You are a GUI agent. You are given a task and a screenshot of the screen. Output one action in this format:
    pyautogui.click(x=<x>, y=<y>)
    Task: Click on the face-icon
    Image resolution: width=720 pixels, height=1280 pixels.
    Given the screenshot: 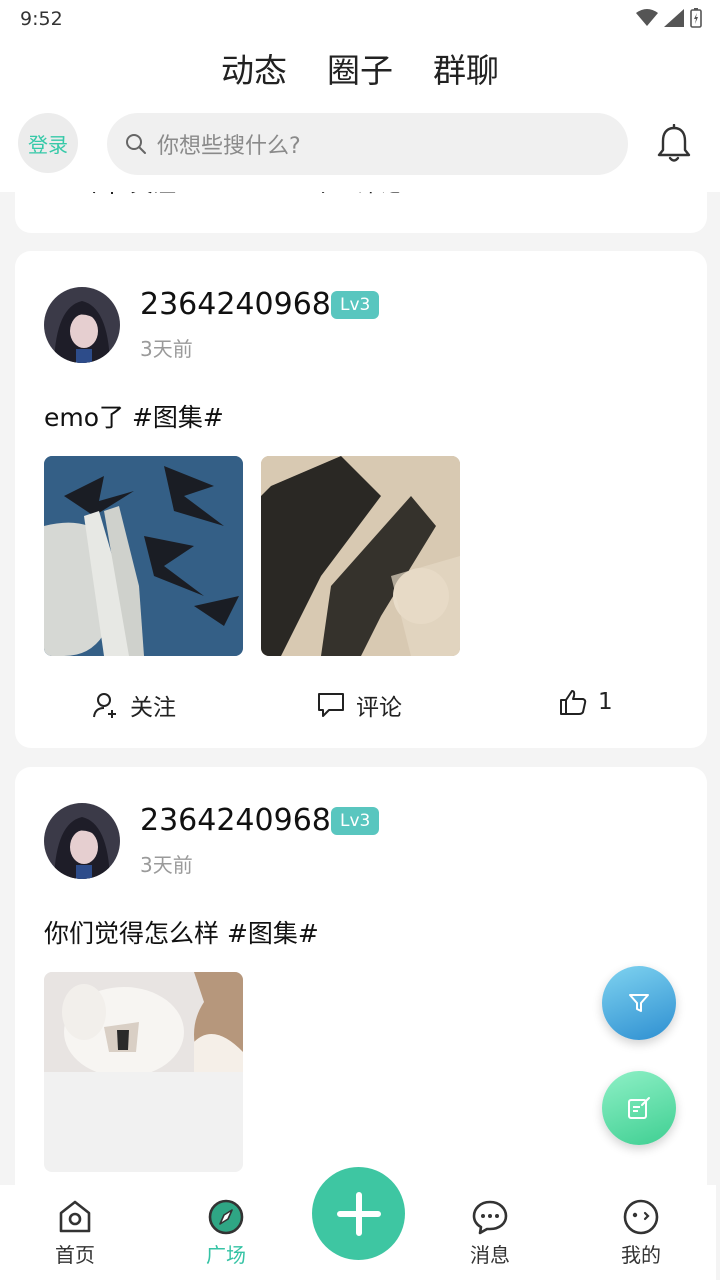 What is the action you would take?
    pyautogui.click(x=641, y=1217)
    